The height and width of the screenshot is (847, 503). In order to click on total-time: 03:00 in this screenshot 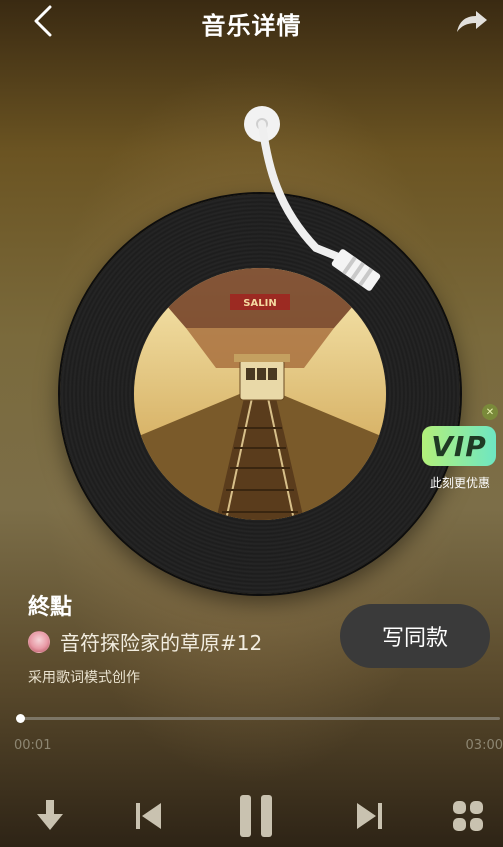, I will do `click(484, 745)`.